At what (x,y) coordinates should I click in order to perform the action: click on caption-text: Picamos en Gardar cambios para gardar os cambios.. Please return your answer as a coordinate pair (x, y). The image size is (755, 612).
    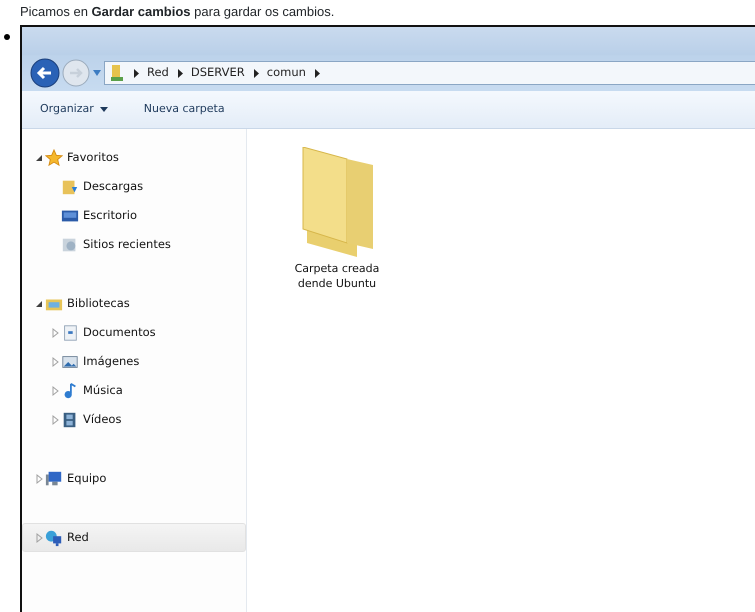
    Looking at the image, I should click on (176, 11).